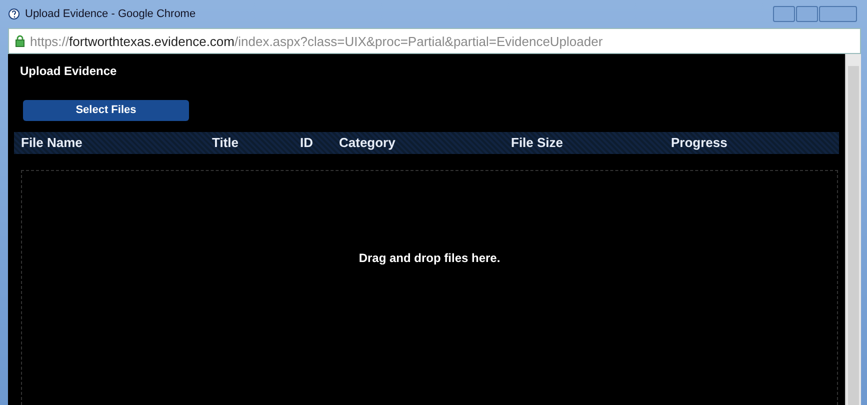  What do you see at coordinates (316, 41) in the screenshot?
I see `url-text: https://fortworthtexas.evidence.com/index.aspx?class=UIX&proc=Partial&partial=EvidenceUploader` at bounding box center [316, 41].